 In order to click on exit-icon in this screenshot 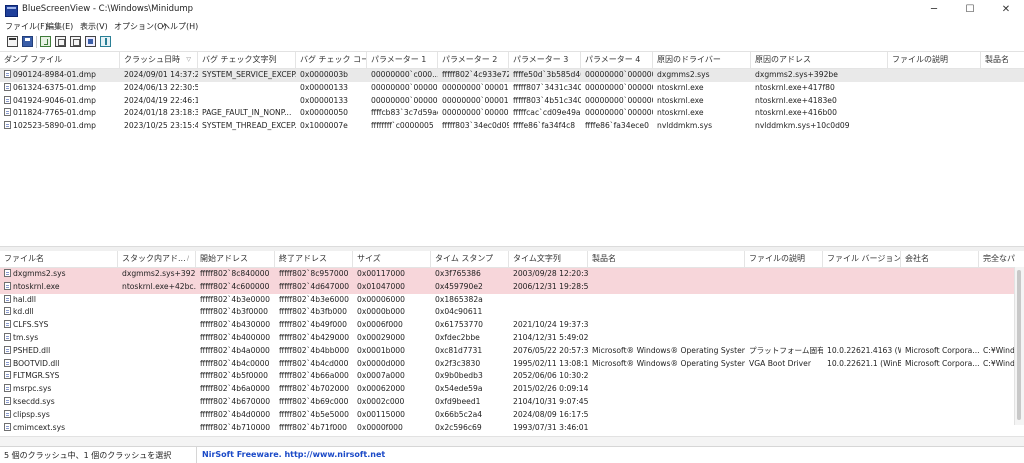, I will do `click(105, 41)`.